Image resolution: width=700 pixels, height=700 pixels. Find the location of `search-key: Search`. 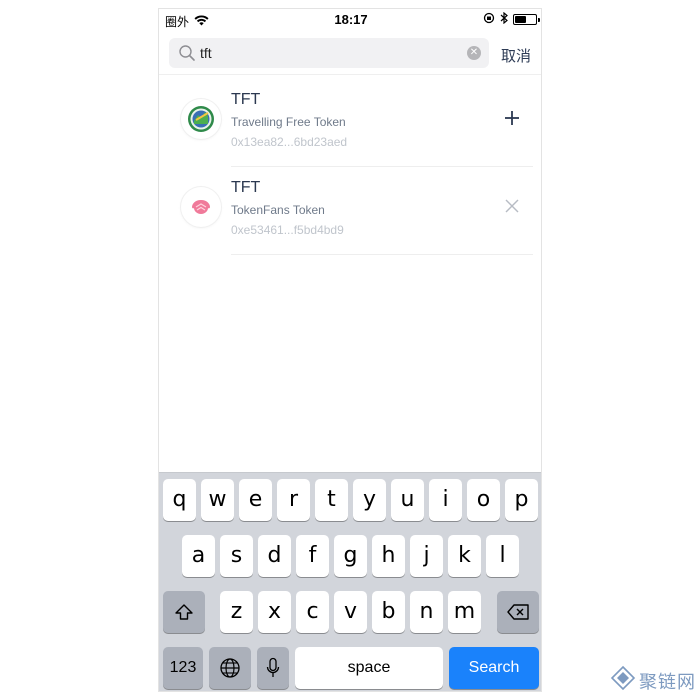

search-key: Search is located at coordinates (494, 668).